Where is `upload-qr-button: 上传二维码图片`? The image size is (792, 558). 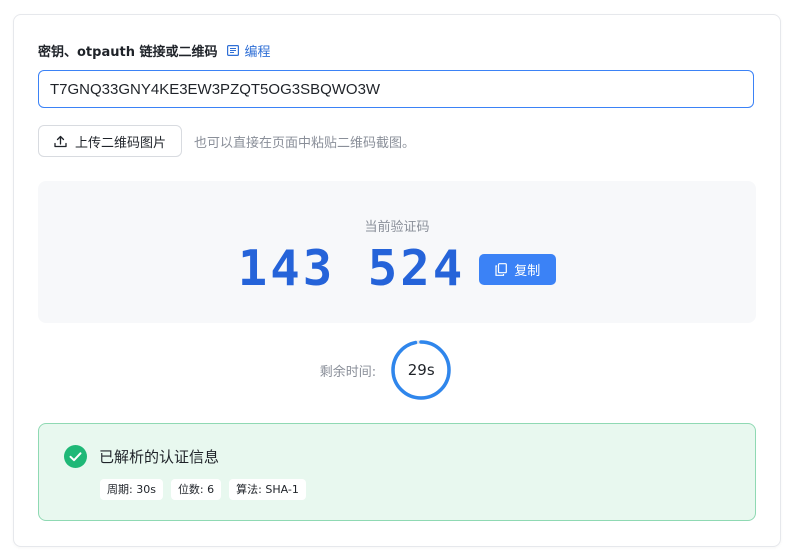 upload-qr-button: 上传二维码图片 is located at coordinates (110, 141).